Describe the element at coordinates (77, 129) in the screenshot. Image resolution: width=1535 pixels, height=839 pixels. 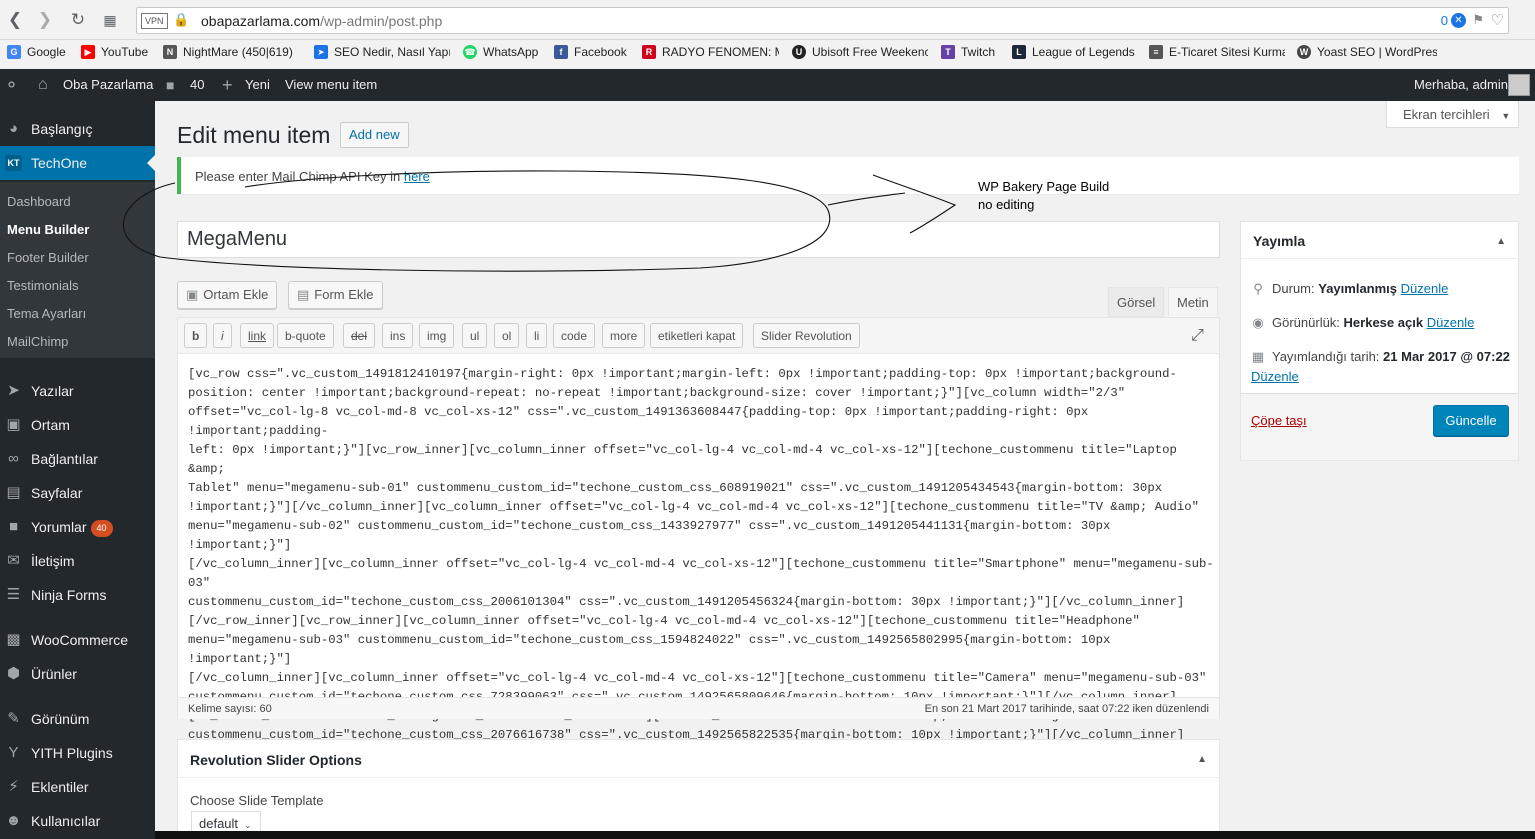
I see `sidebar-item-dashboard: ◕ Başlangıç` at that location.